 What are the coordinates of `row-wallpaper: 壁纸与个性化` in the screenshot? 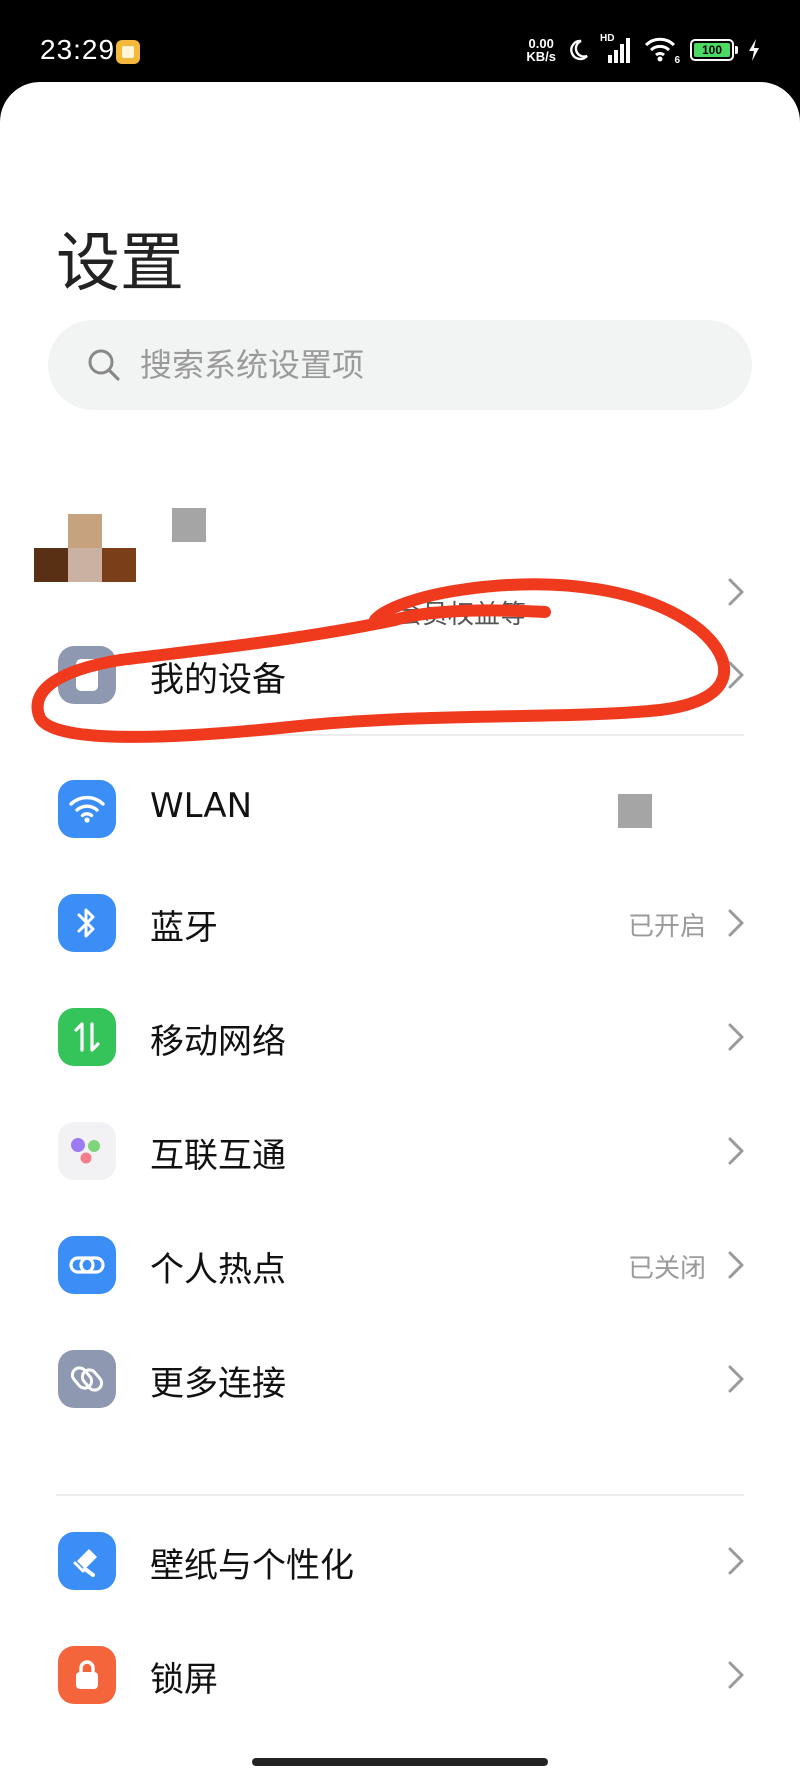 It's located at (400, 1561).